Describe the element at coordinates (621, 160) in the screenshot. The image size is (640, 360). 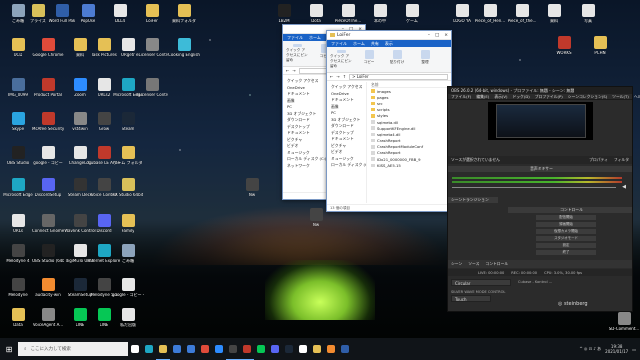
I see `filter-button: フィルタ` at that location.